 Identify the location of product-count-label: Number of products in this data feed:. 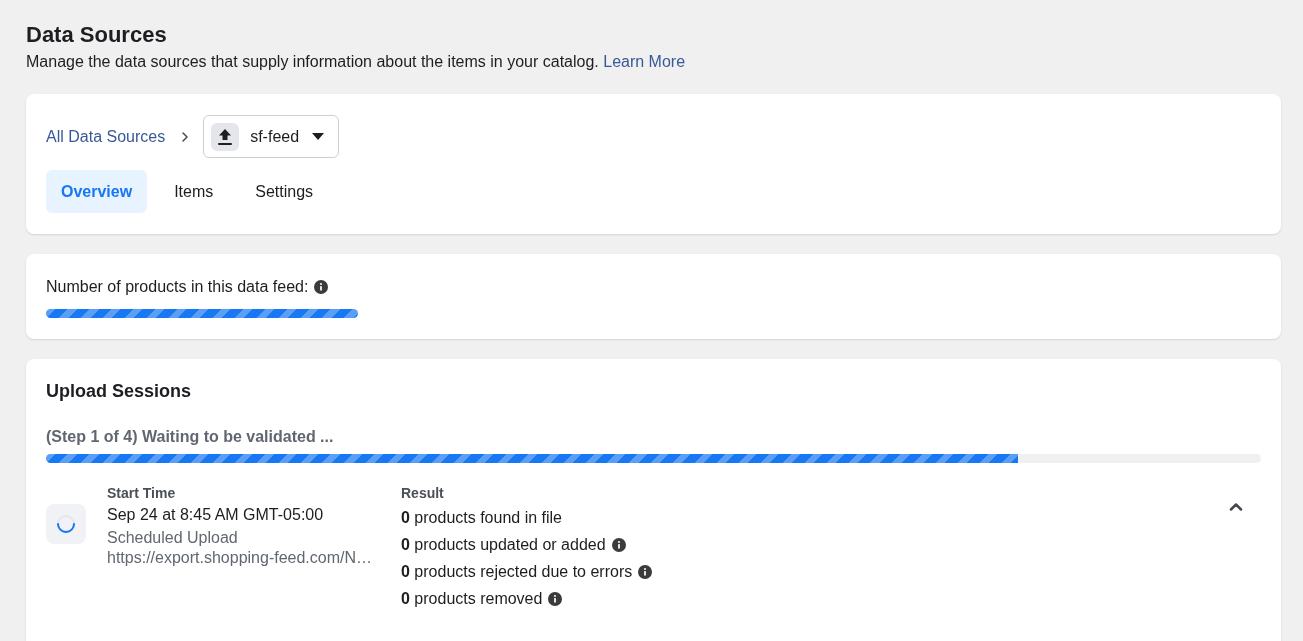
(177, 287).